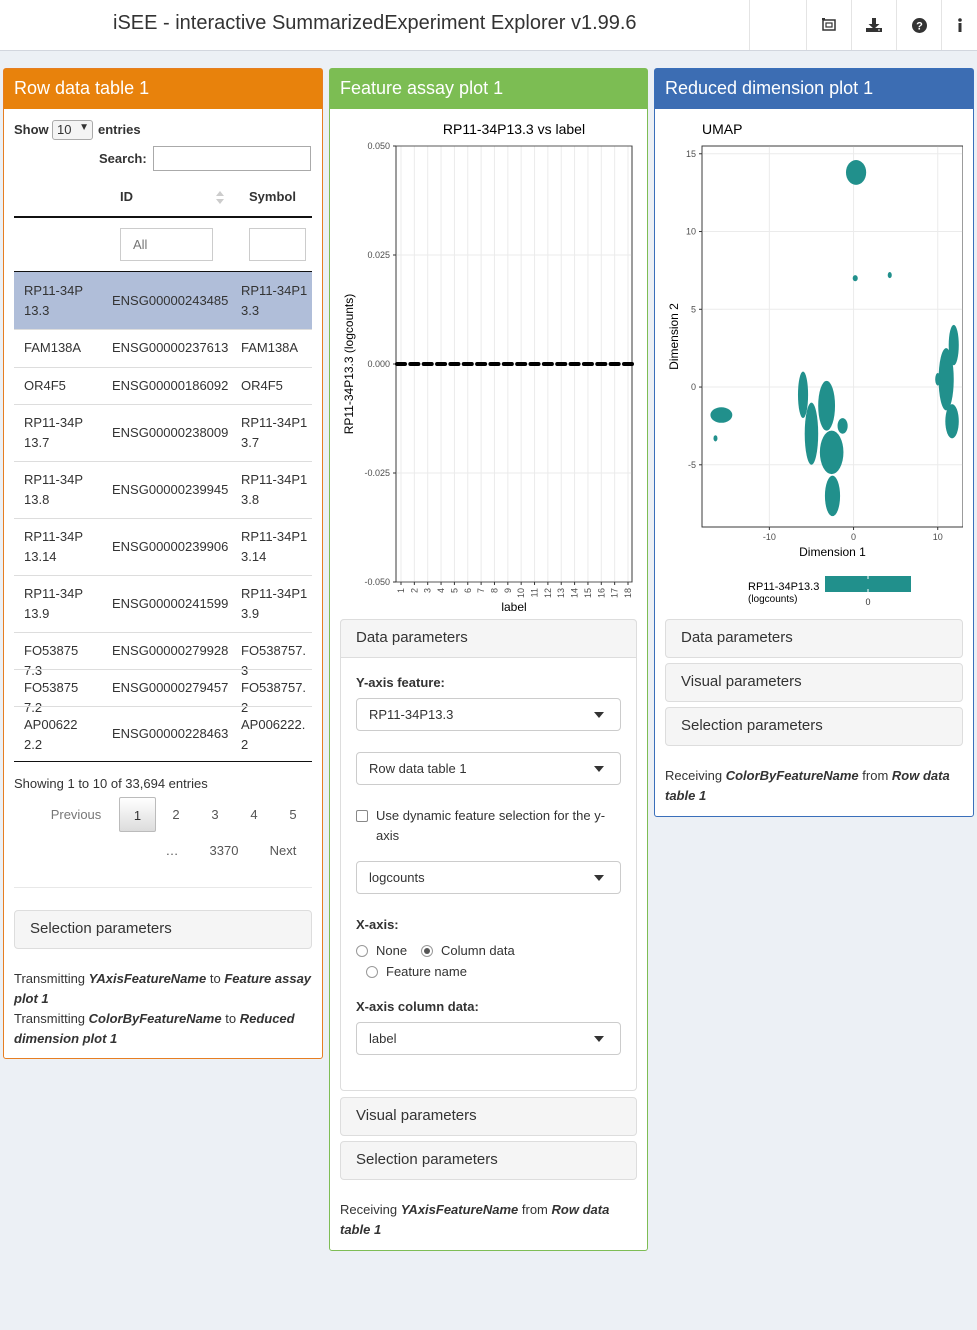 The height and width of the screenshot is (1330, 977). What do you see at coordinates (411, 714) in the screenshot?
I see `yaxis-feature-value: RP11-34P13.3` at bounding box center [411, 714].